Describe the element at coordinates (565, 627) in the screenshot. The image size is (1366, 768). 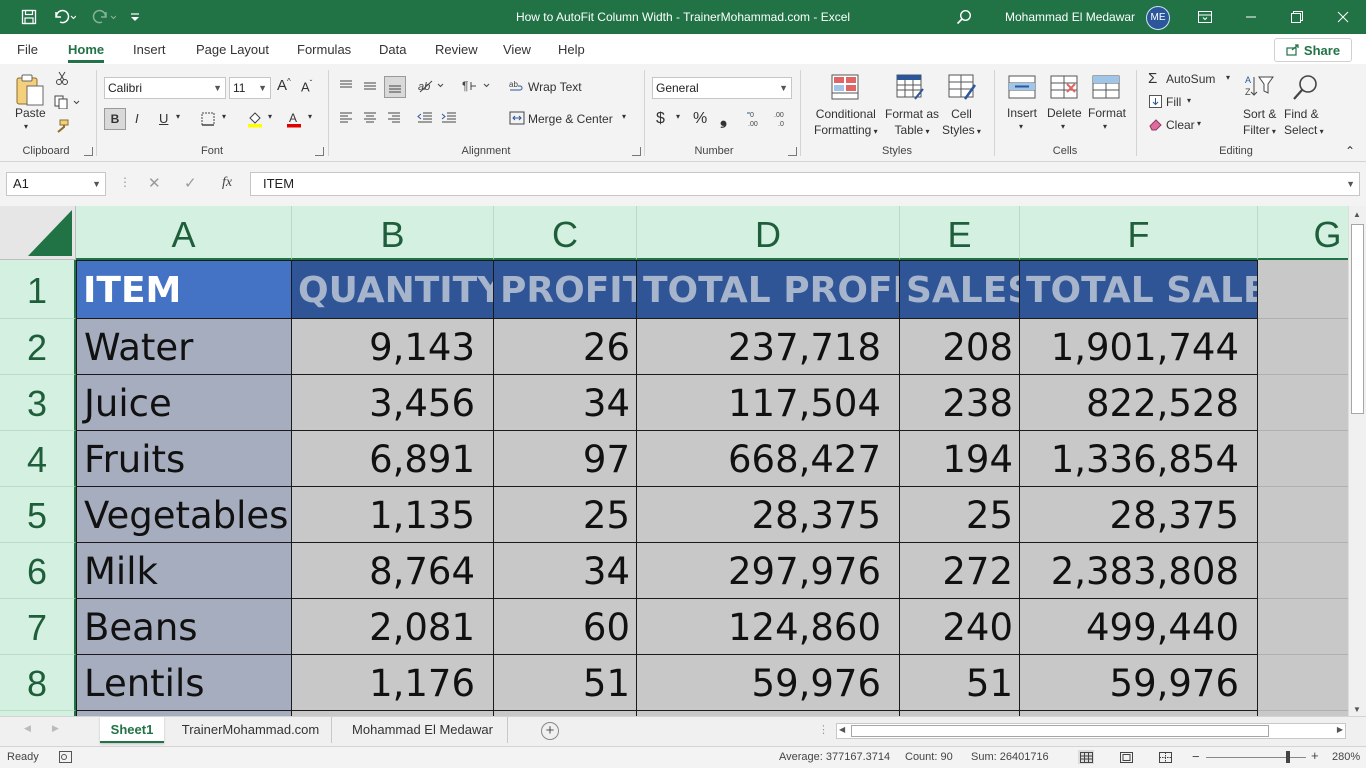
I see `table-cell: 60` at that location.